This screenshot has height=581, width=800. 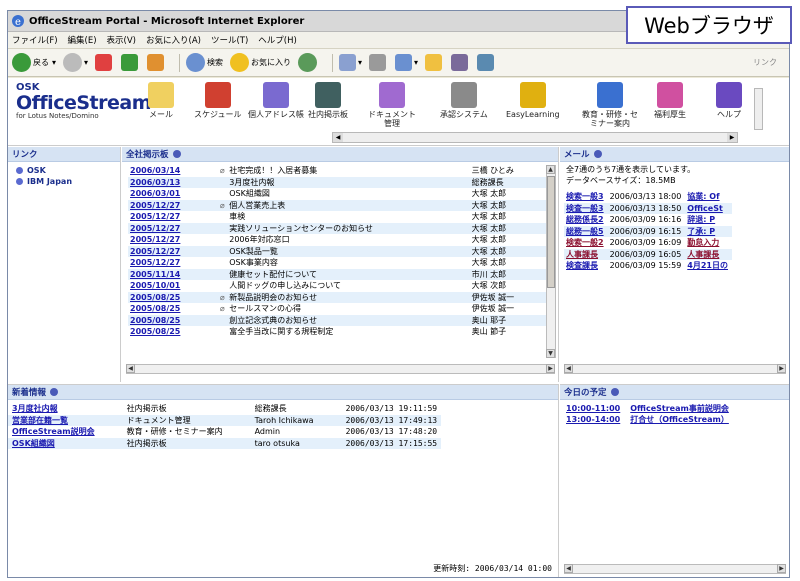 What do you see at coordinates (337, 217) in the screenshot?
I see `board-row: 2005/12/27 車検 大塚 太郎` at bounding box center [337, 217].